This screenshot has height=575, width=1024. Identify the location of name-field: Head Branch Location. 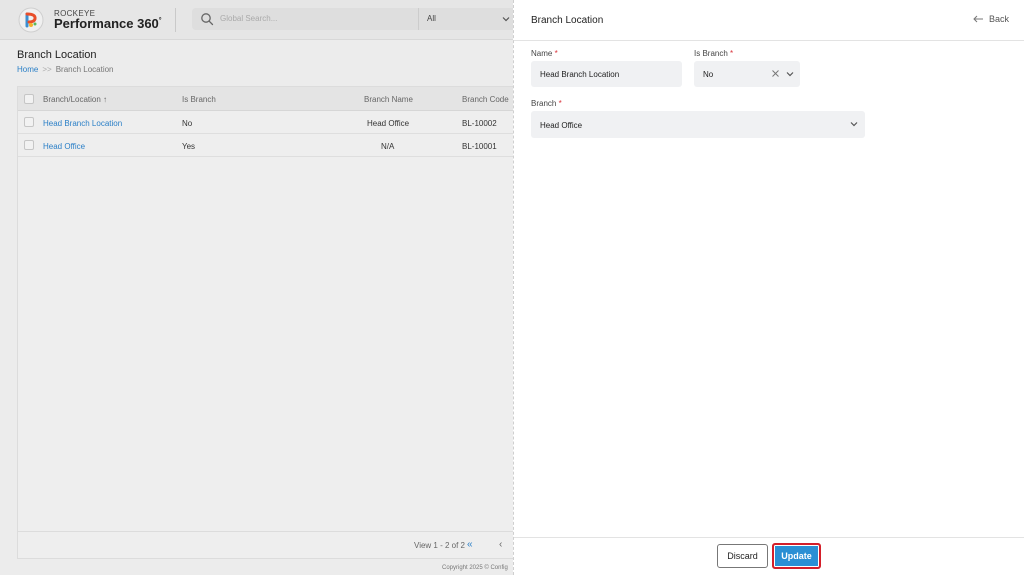
(606, 74).